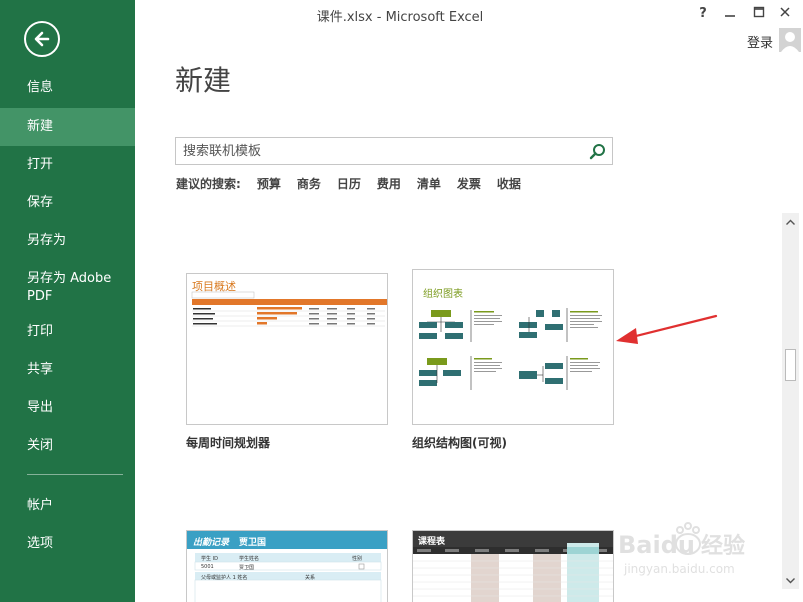 This screenshot has width=803, height=602. I want to click on template-thumbnail: 组织图表, so click(513, 347).